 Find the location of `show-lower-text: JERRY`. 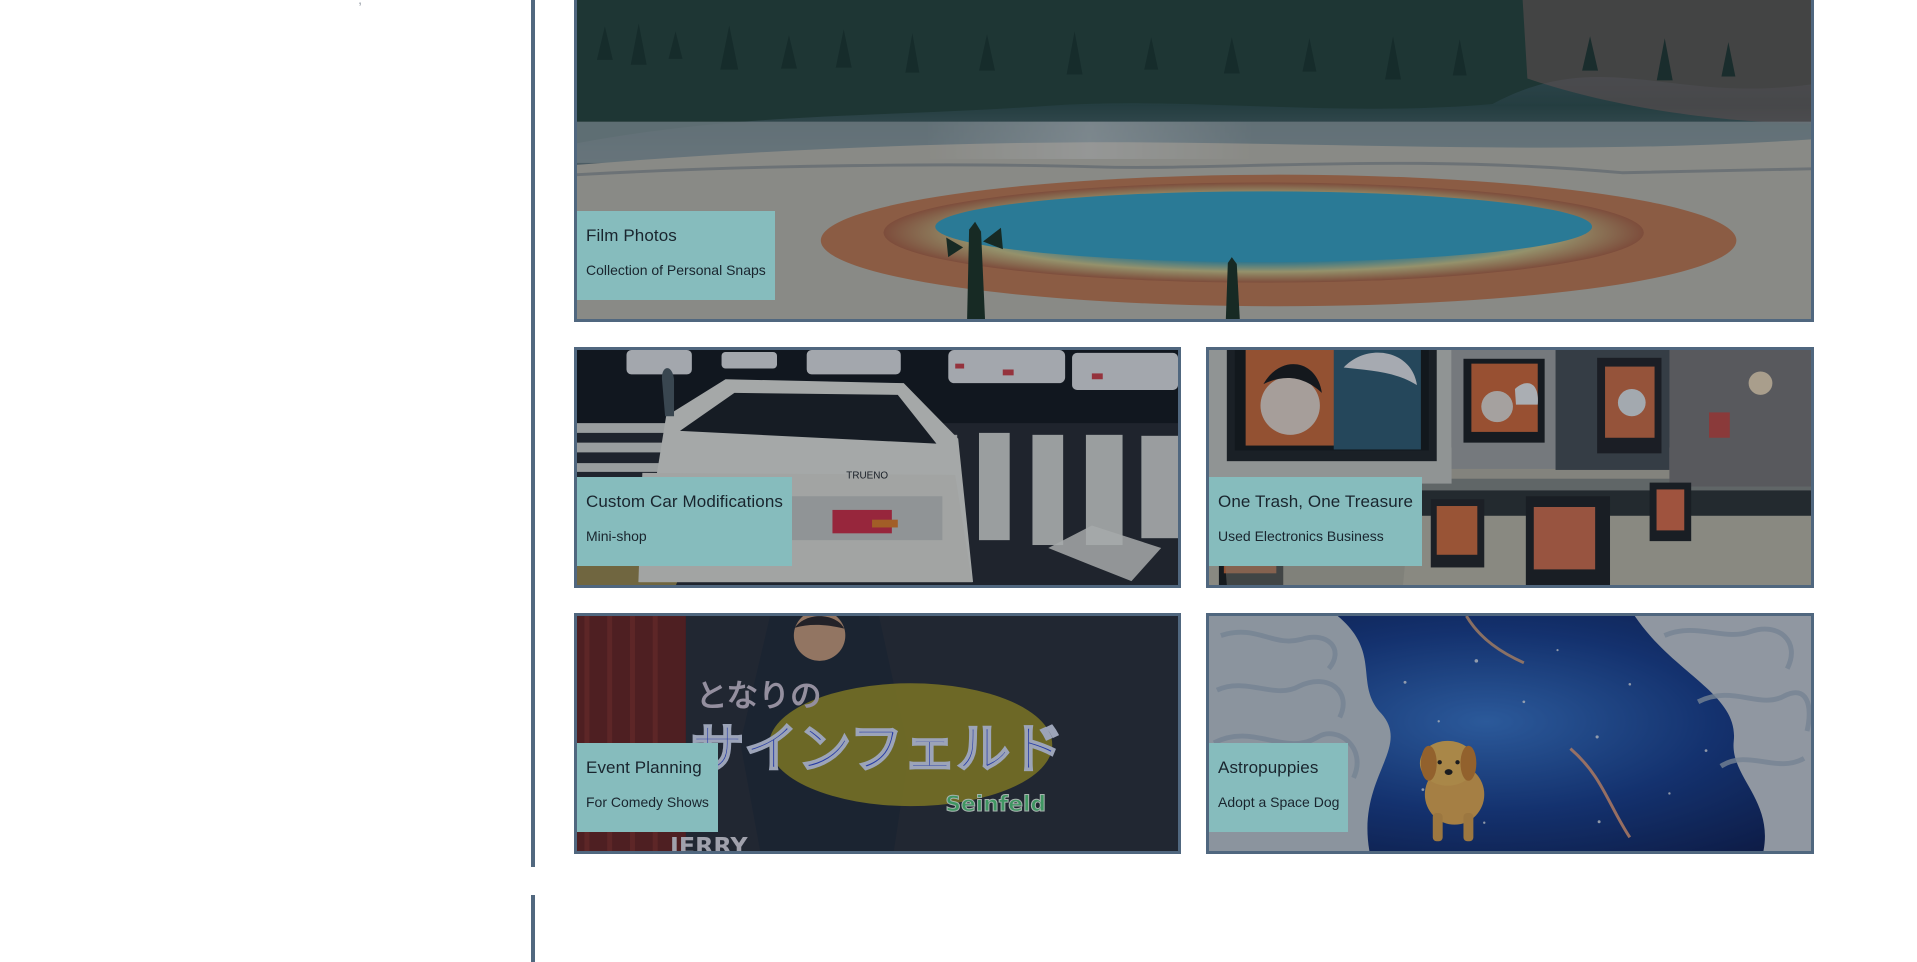

show-lower-text: JERRY is located at coordinates (708, 841).